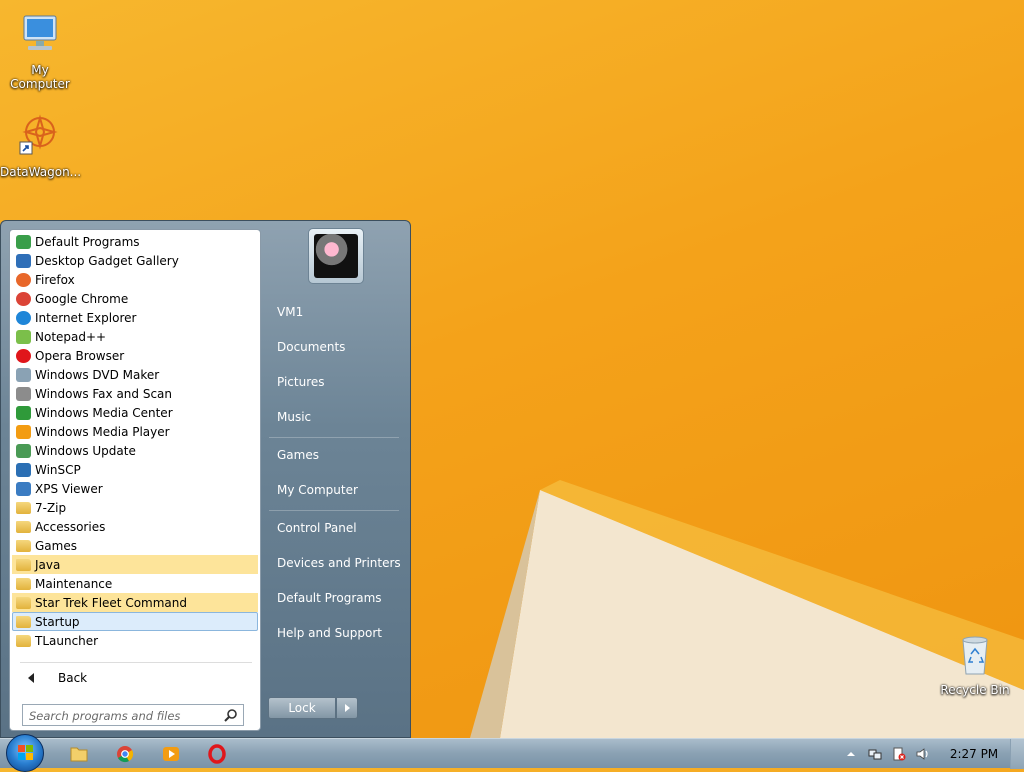 The width and height of the screenshot is (1024, 772). I want to click on program-item: Accessories, so click(135, 526).